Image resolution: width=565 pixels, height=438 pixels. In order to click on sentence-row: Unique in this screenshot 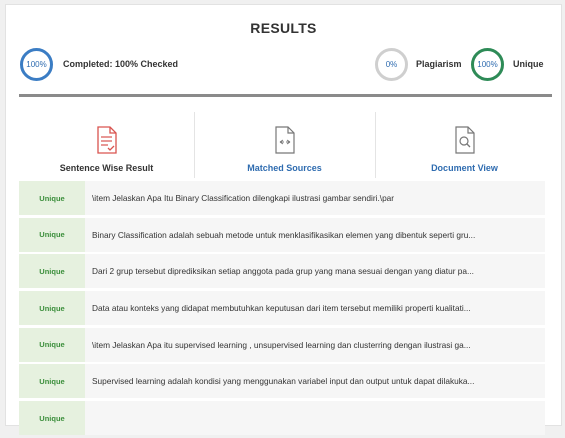, I will do `click(282, 418)`.